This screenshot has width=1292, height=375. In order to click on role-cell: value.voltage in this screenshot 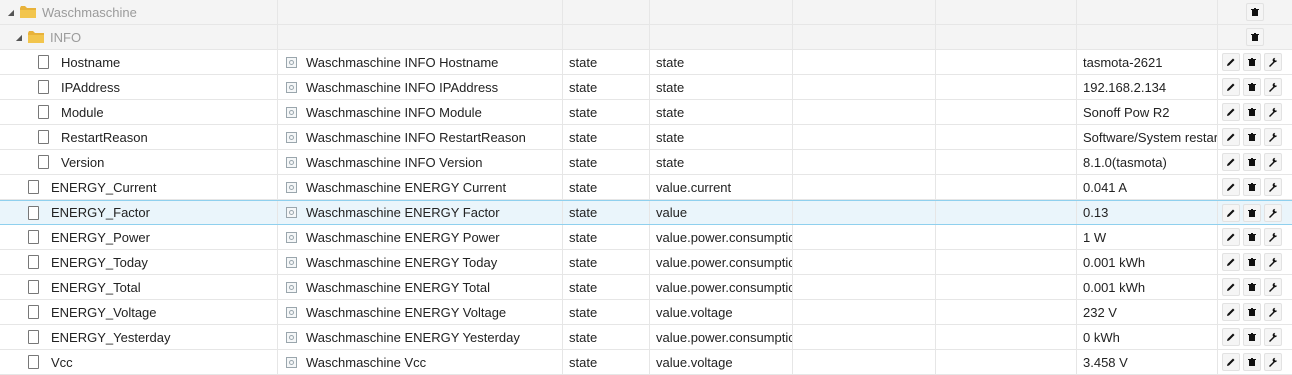, I will do `click(720, 312)`.